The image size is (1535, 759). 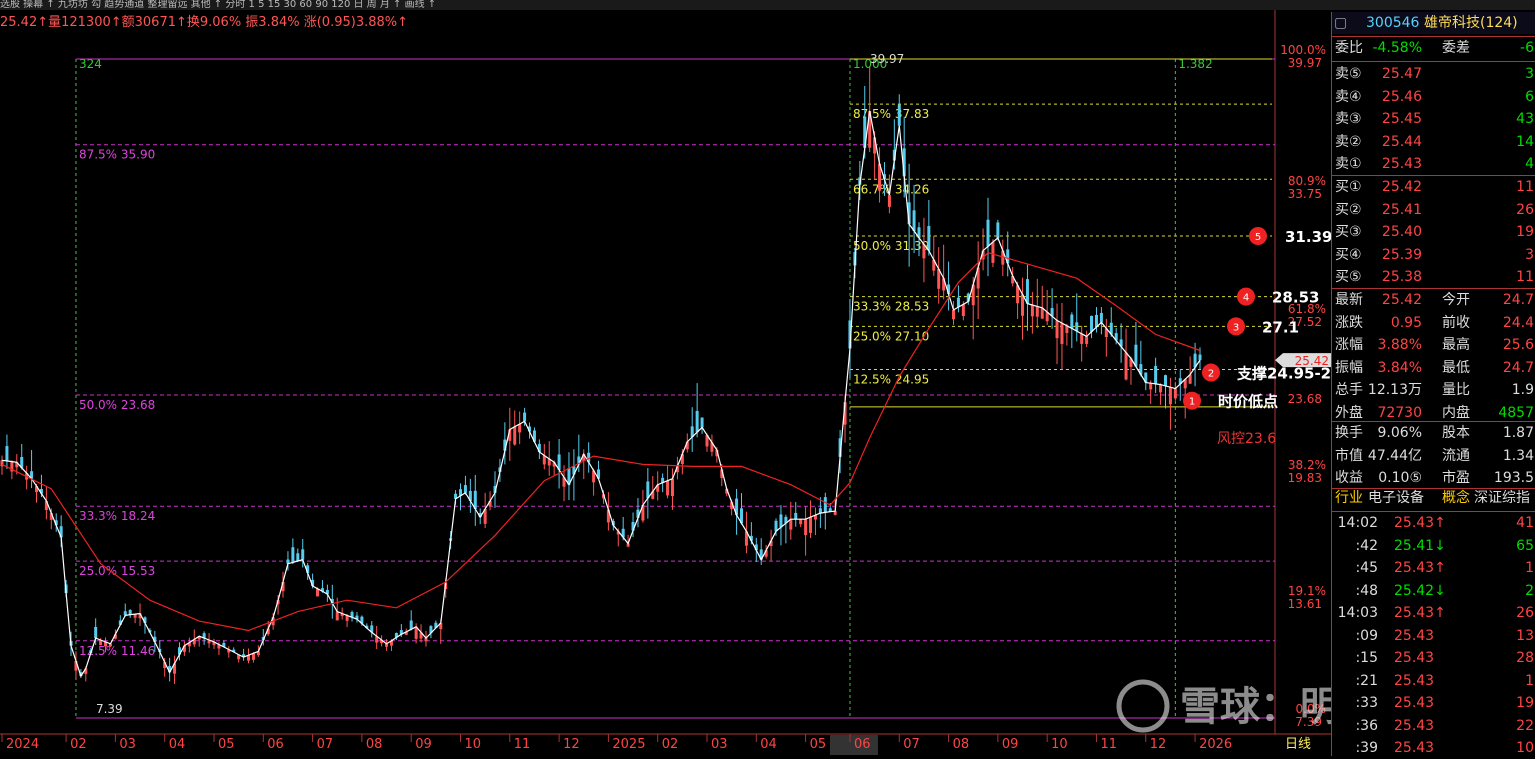 What do you see at coordinates (1010, 744) in the screenshot?
I see `x-tick-label-20: 09` at bounding box center [1010, 744].